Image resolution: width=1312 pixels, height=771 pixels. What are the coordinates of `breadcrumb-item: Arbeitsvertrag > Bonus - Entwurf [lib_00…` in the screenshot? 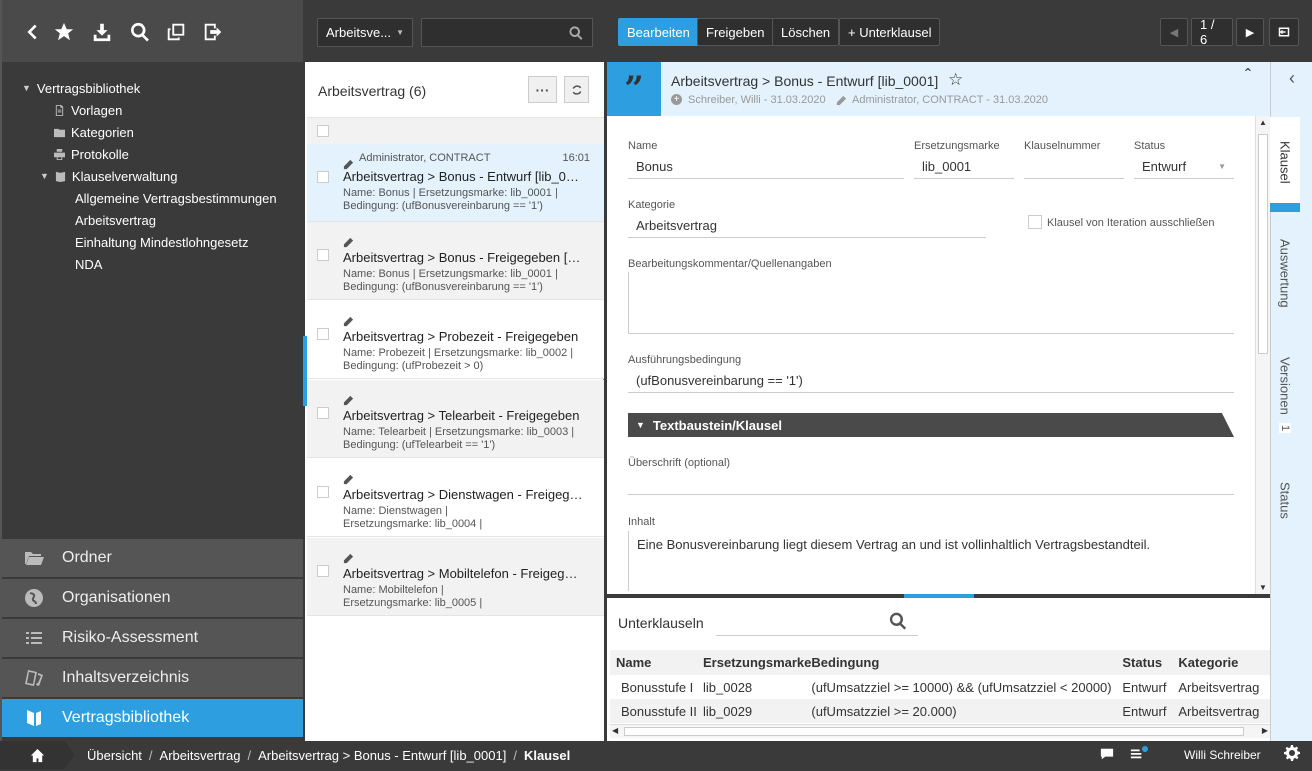 It's located at (382, 755).